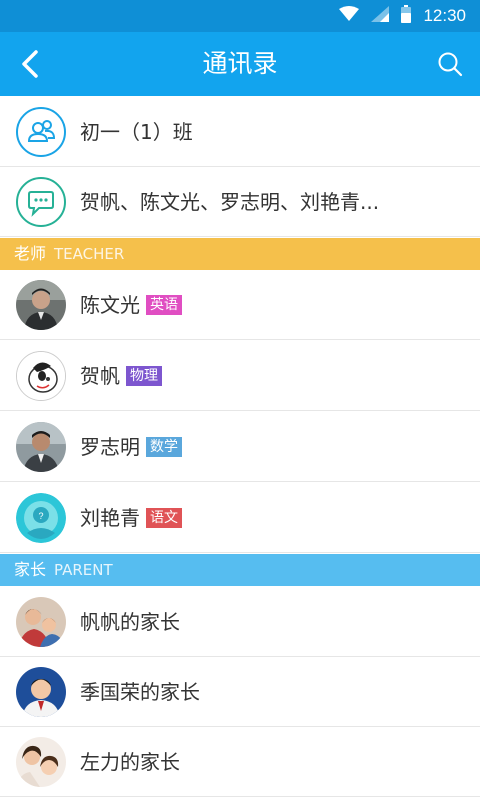 This screenshot has width=480, height=800. What do you see at coordinates (41, 132) in the screenshot?
I see `group-icon` at bounding box center [41, 132].